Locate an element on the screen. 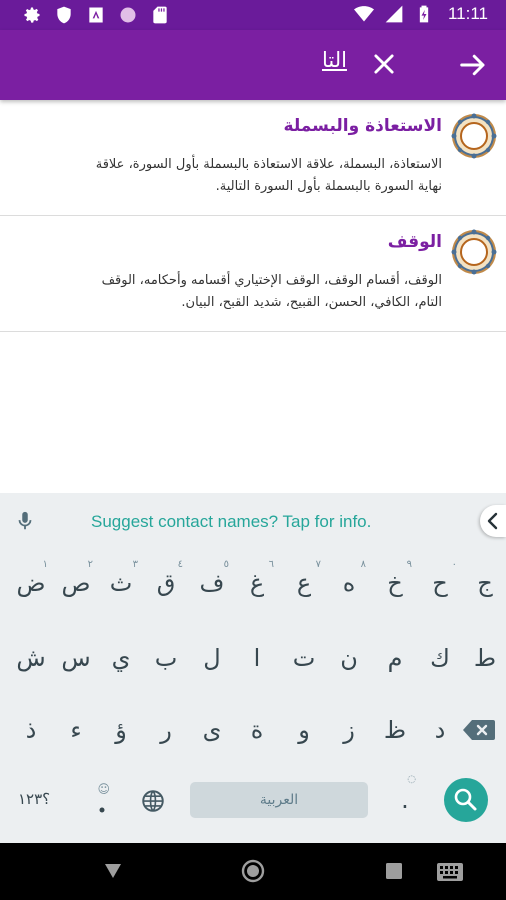  letter-key: ر is located at coordinates (166, 730).